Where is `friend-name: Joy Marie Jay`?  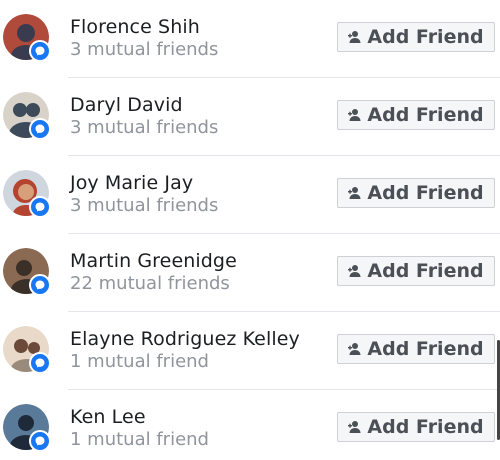 friend-name: Joy Marie Jay is located at coordinates (131, 183).